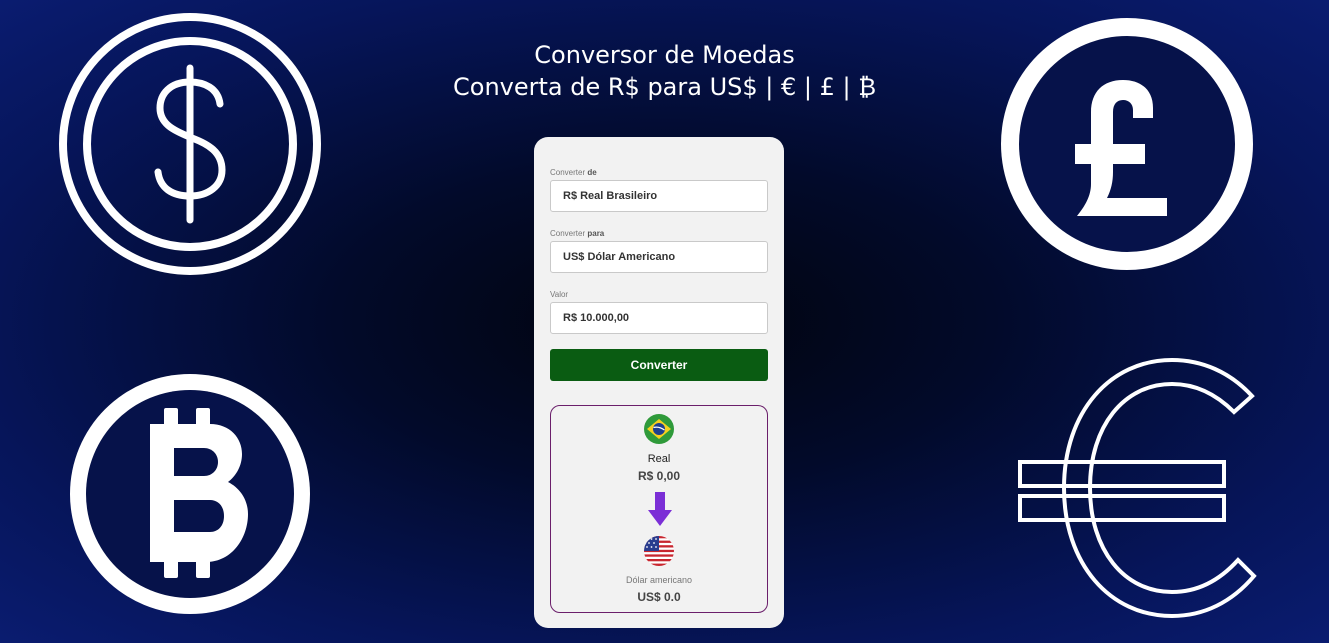 The image size is (1329, 643). I want to click on euro-icon, so click(1142, 488).